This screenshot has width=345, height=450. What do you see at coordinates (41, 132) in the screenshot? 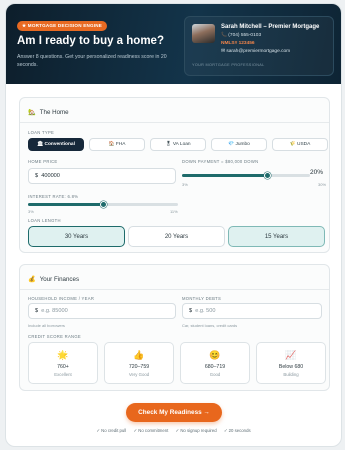
I see `loan-type-label: LOAN TYPE` at bounding box center [41, 132].